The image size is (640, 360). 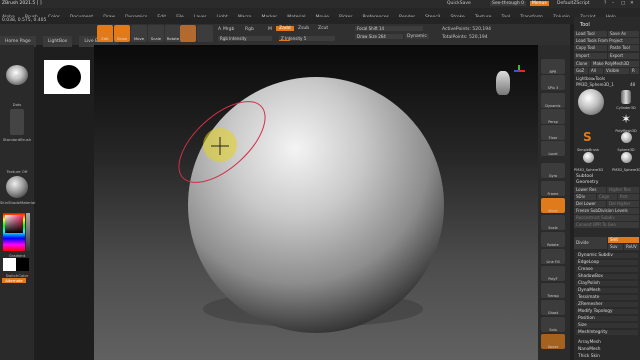 I want to click on claypolish-item: ClayPolish, so click(x=607, y=284).